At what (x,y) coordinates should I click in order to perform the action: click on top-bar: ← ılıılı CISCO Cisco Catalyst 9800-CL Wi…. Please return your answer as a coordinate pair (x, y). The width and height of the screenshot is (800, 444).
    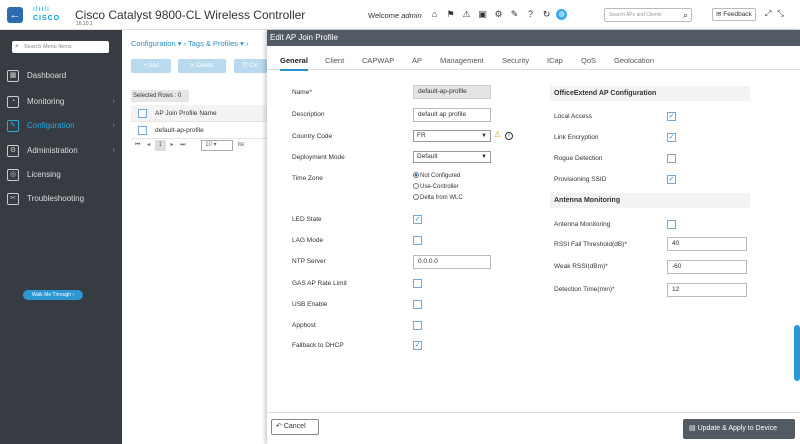
    Looking at the image, I should click on (400, 15).